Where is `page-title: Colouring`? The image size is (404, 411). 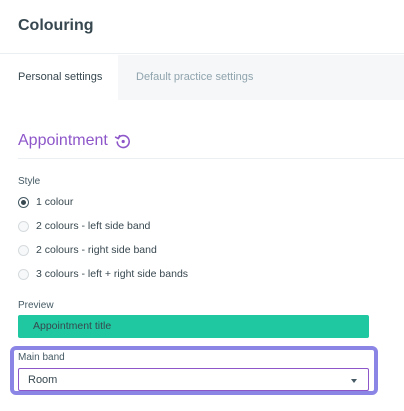
page-title: Colouring is located at coordinates (56, 25).